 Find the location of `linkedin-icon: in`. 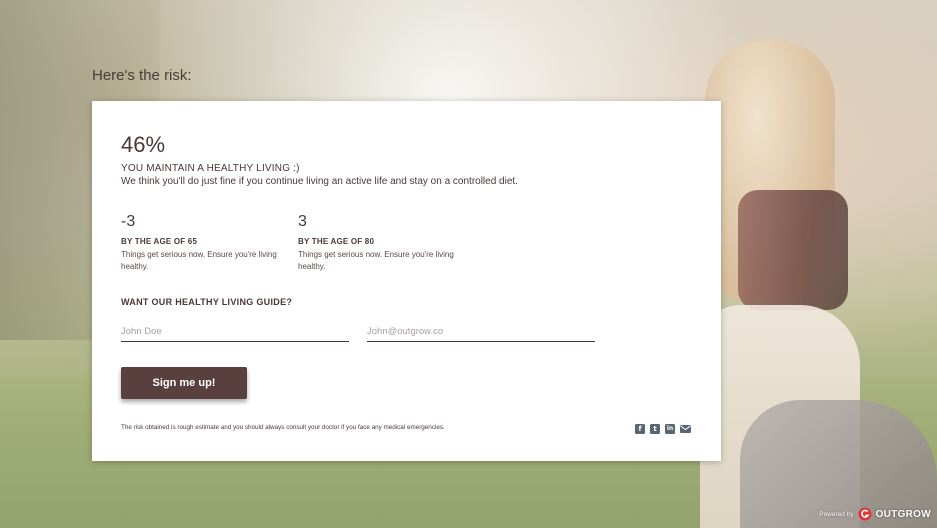

linkedin-icon: in is located at coordinates (670, 429).